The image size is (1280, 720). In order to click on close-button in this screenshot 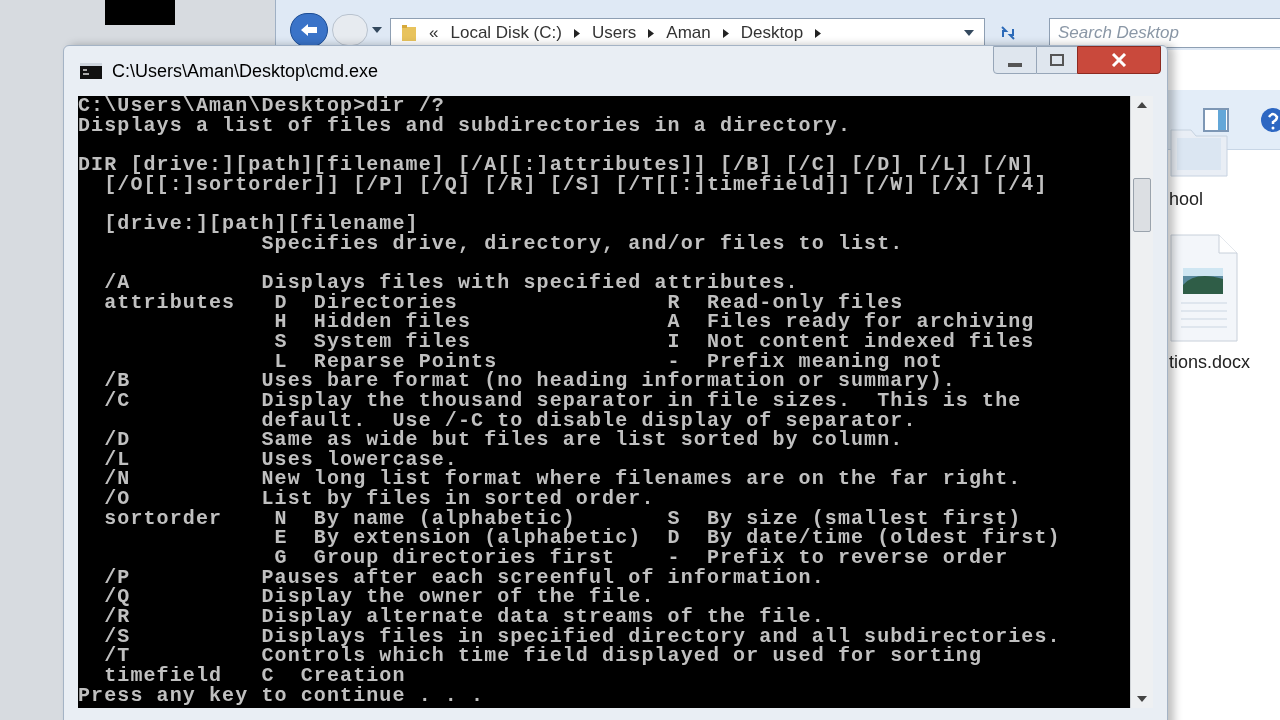, I will do `click(1119, 60)`.